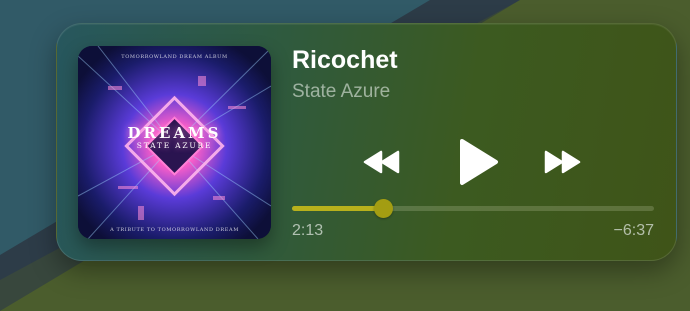 The image size is (690, 311). What do you see at coordinates (174, 145) in the screenshot?
I see `album-artist: STATE AZURE` at bounding box center [174, 145].